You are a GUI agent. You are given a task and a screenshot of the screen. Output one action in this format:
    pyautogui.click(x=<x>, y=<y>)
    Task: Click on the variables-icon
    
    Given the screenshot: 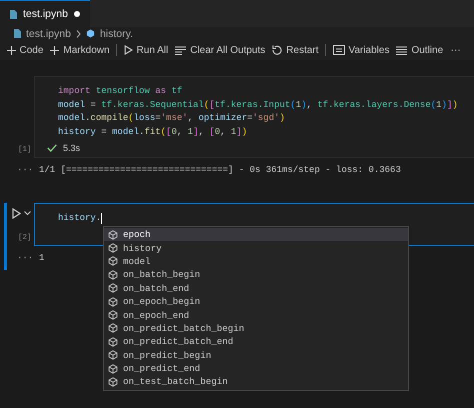 What is the action you would take?
    pyautogui.click(x=338, y=50)
    